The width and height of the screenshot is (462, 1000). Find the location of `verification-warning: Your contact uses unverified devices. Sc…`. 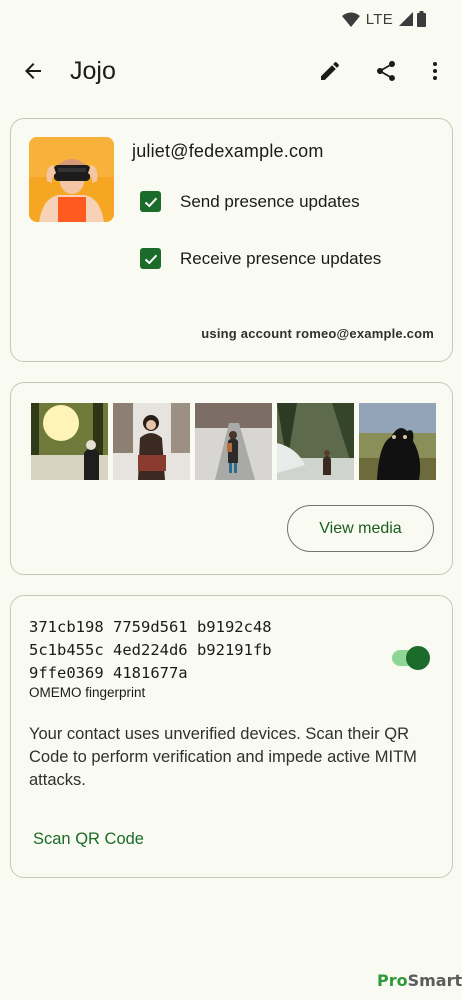

verification-warning: Your contact uses unverified devices. Sc… is located at coordinates (223, 757).